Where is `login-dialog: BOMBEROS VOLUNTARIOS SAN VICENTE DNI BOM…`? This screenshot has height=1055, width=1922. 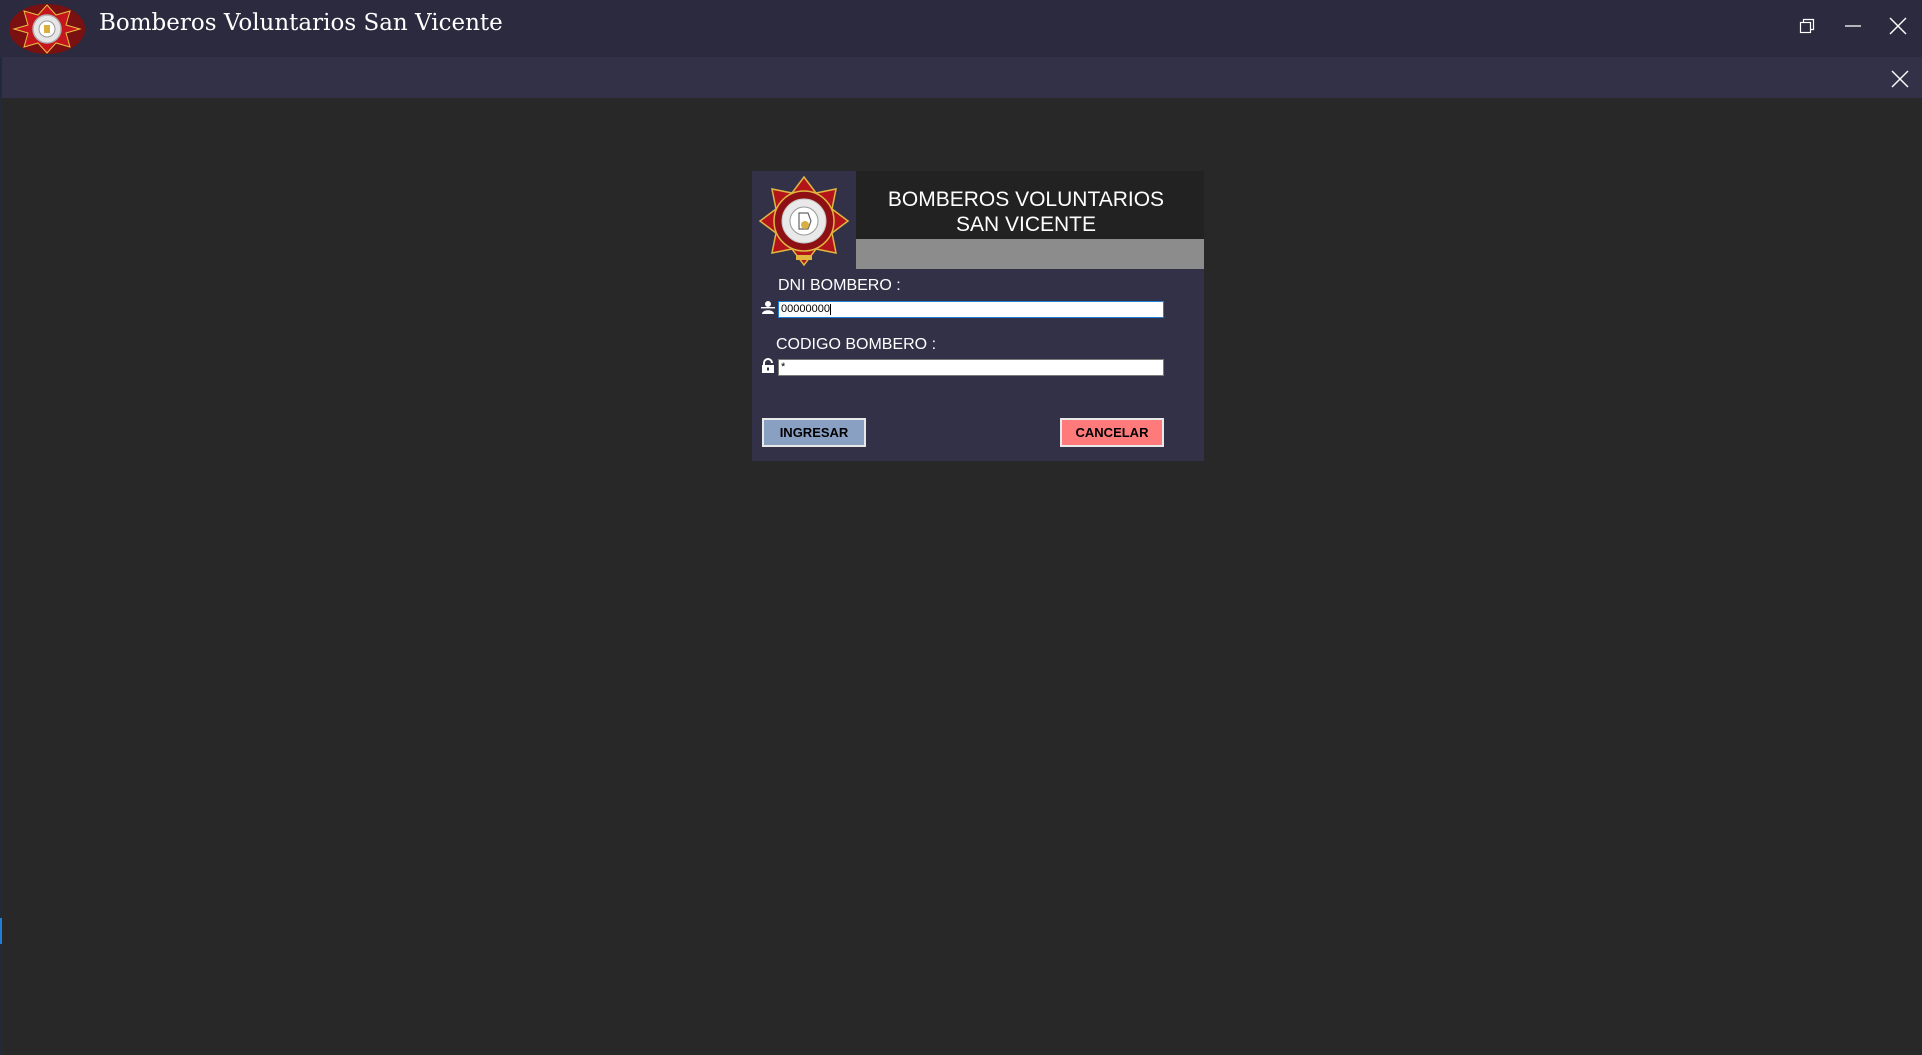 login-dialog: BOMBEROS VOLUNTARIOS SAN VICENTE DNI BOM… is located at coordinates (978, 316).